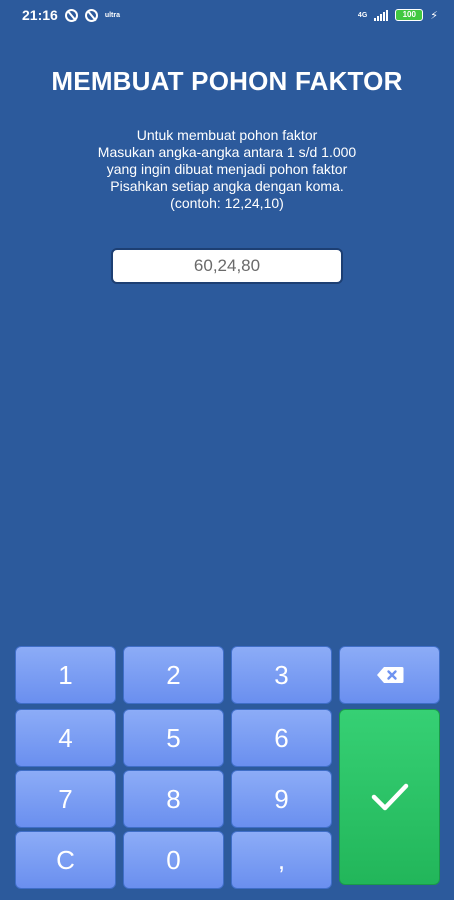 The image size is (454, 900). I want to click on network-label: 4G, so click(362, 15).